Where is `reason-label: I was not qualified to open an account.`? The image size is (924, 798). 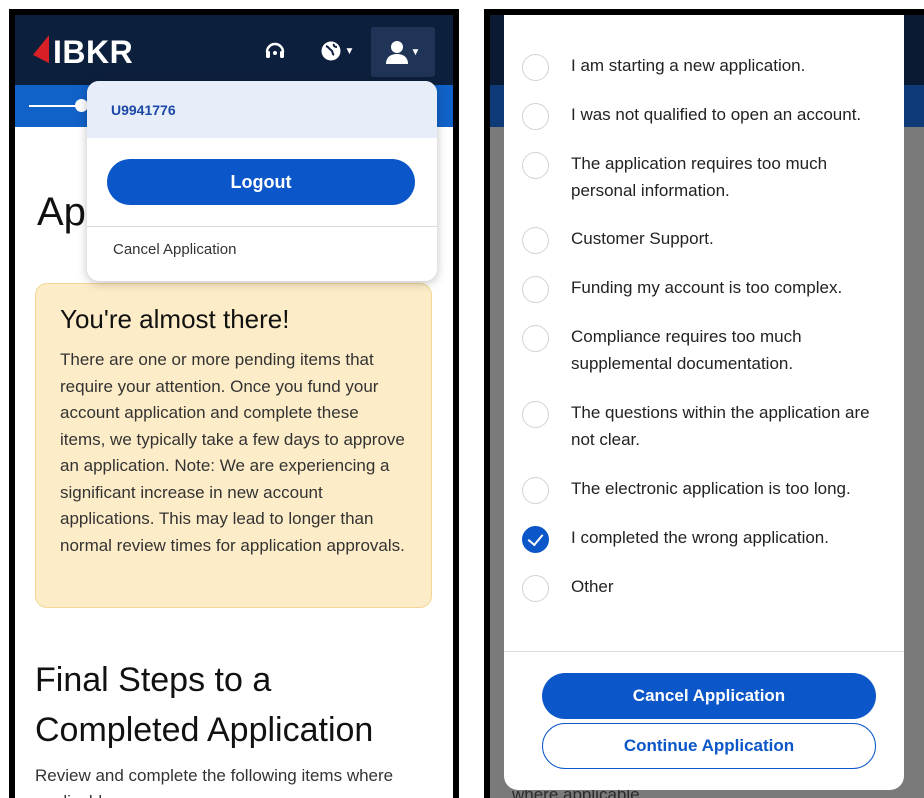
reason-label: I was not qualified to open an account. is located at coordinates (716, 114).